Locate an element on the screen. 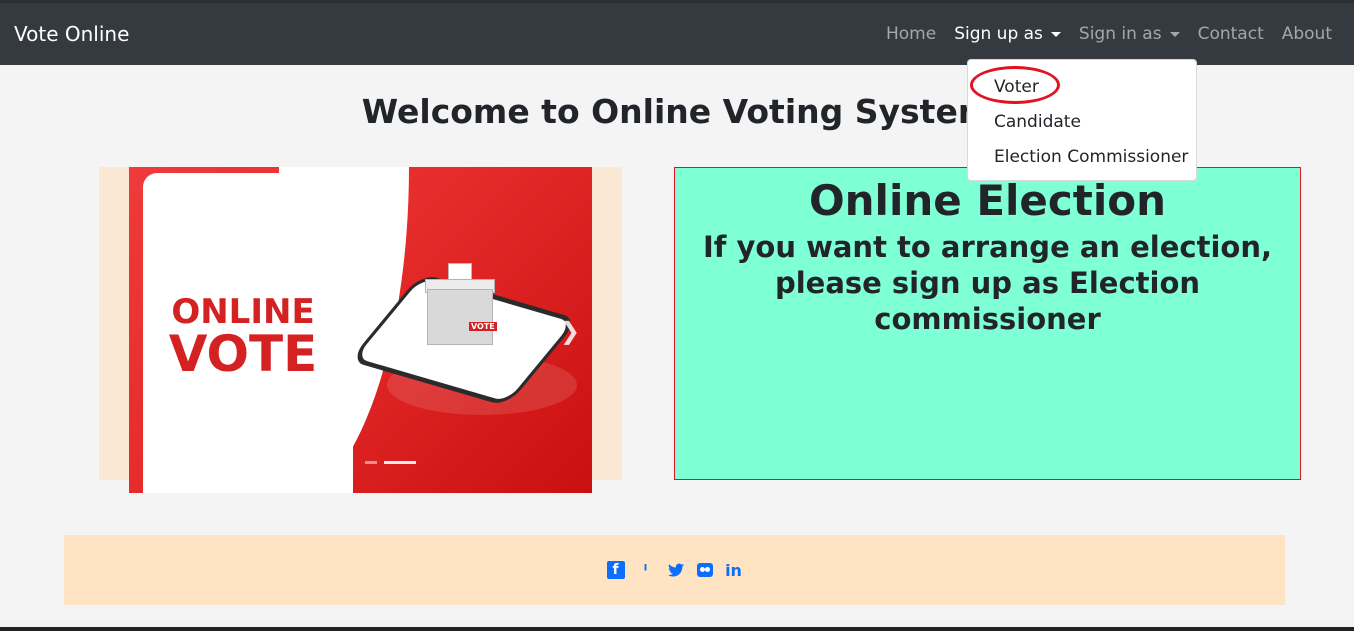  nav-home: Home is located at coordinates (911, 34).